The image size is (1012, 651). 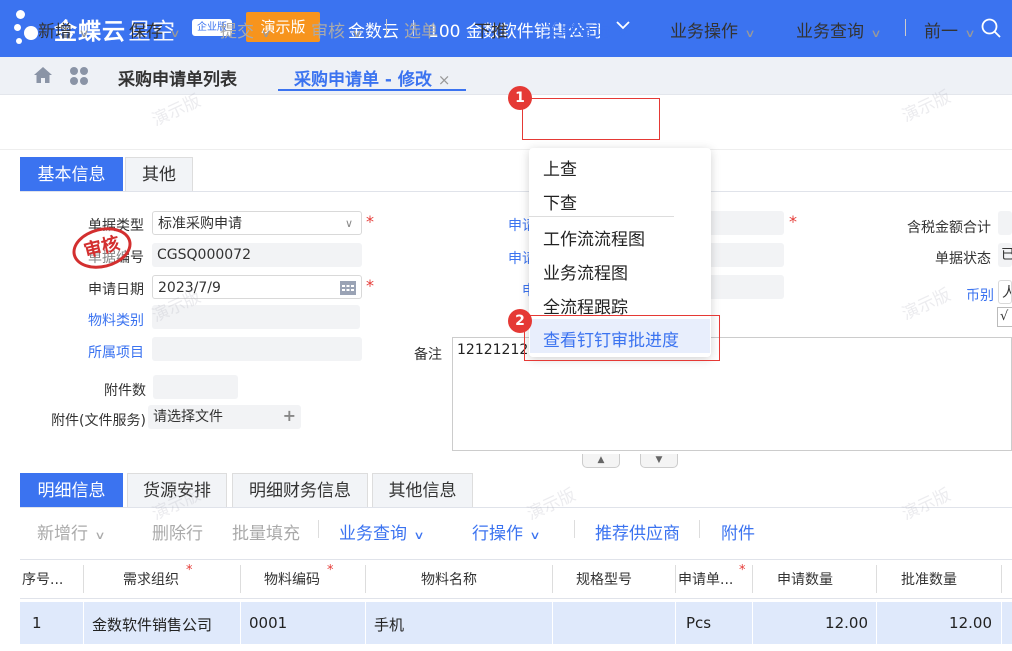 I want to click on apply-org-field, so click(x=742, y=287).